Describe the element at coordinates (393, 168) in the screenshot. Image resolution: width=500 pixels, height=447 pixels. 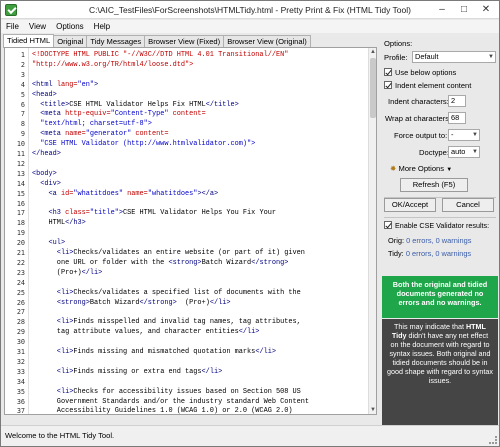
I see `gear-icon: ✸` at that location.